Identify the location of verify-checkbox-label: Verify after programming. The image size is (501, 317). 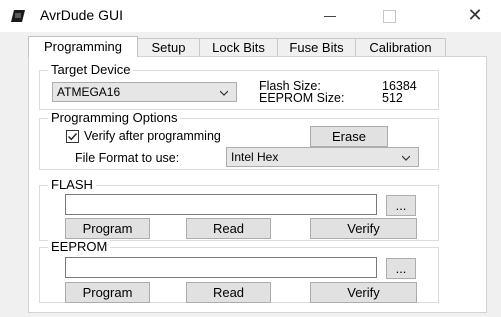
(152, 136).